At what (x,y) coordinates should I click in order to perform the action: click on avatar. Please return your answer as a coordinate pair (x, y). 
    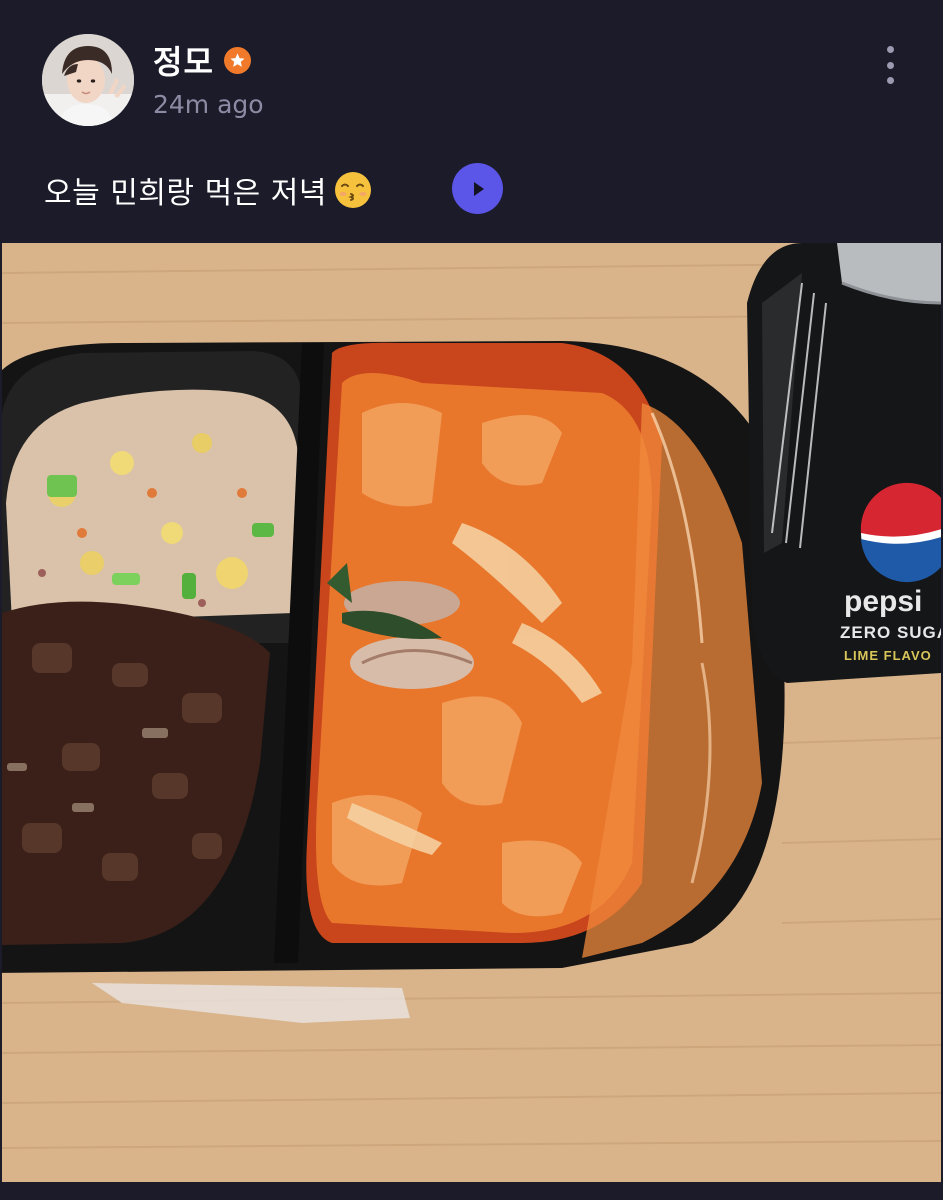
    Looking at the image, I should click on (88, 80).